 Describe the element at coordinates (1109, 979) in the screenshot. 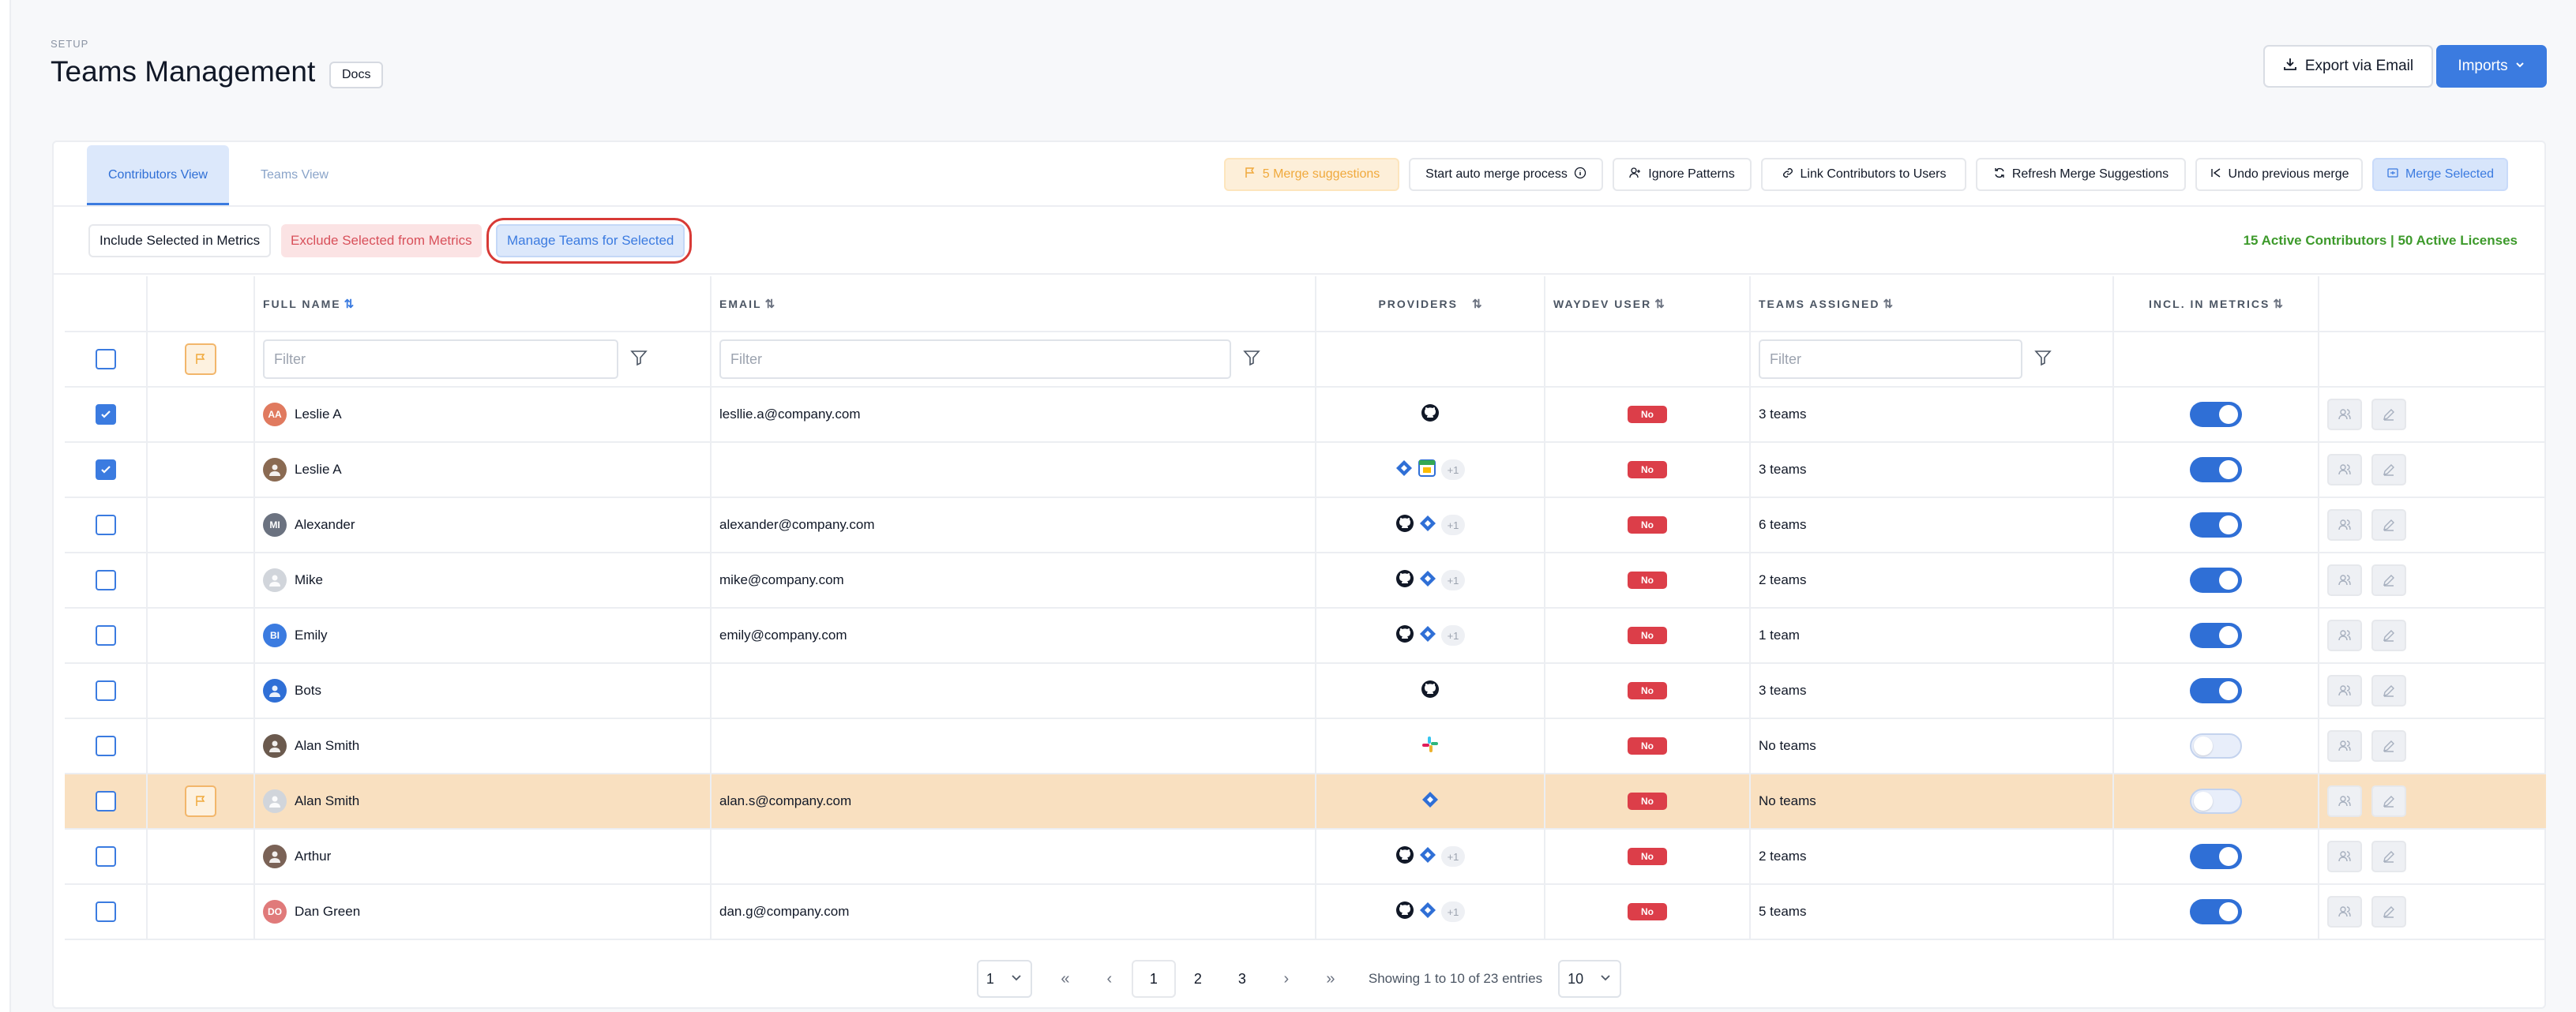

I see `prev-page-icon: ‹` at that location.